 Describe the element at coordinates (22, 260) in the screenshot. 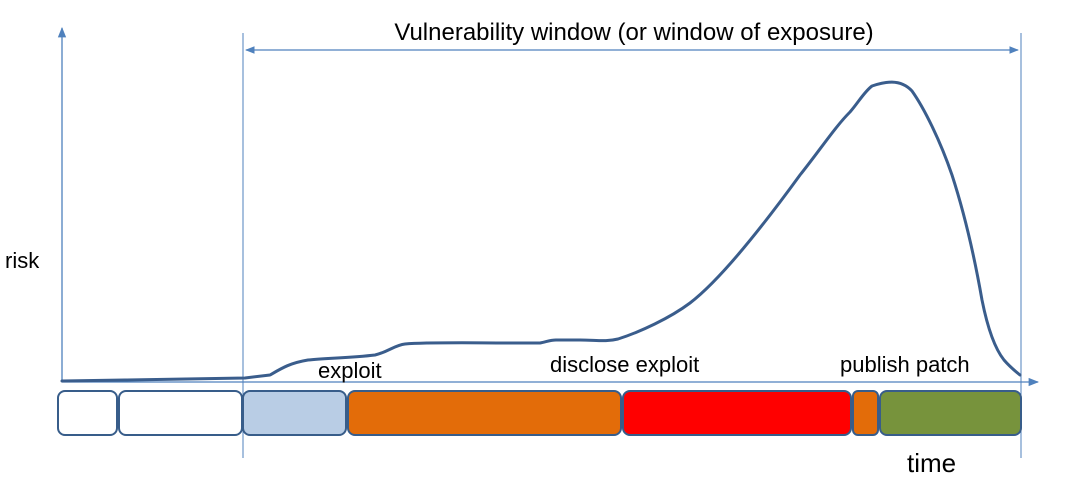

I see `y-axis-label: risk` at that location.